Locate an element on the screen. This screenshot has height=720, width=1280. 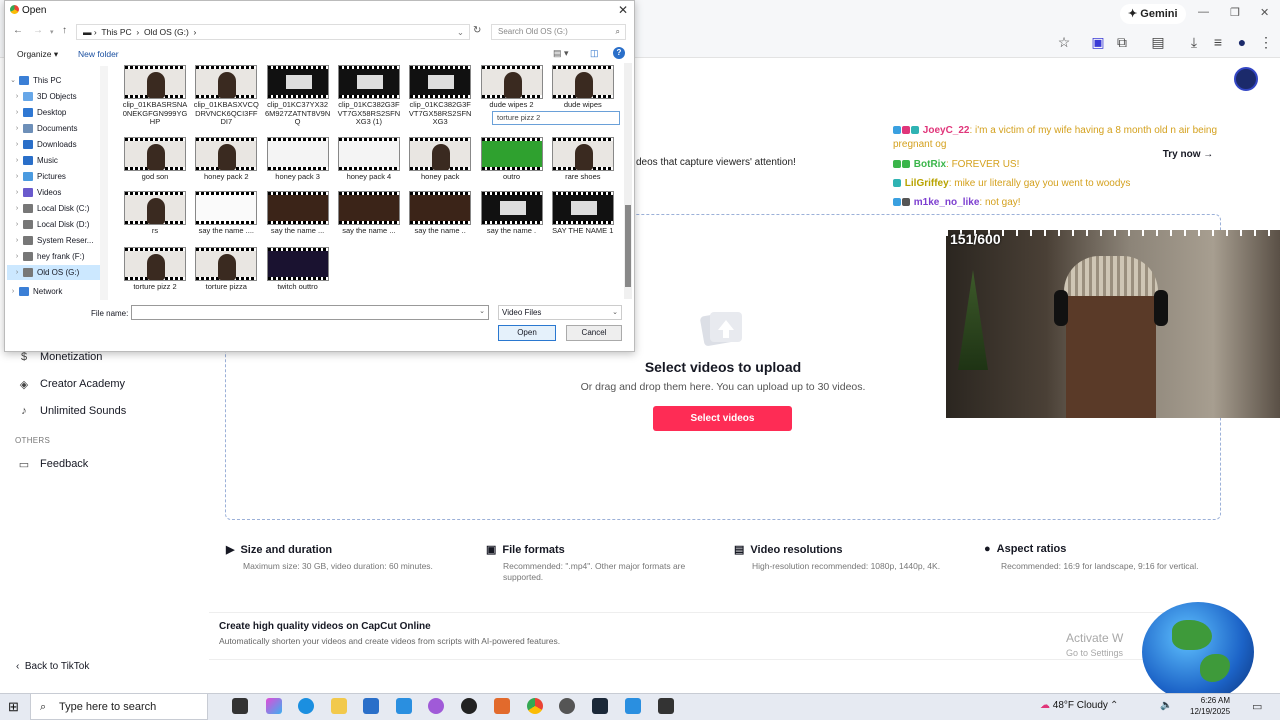
cancel-button: Cancel is located at coordinates (594, 333).